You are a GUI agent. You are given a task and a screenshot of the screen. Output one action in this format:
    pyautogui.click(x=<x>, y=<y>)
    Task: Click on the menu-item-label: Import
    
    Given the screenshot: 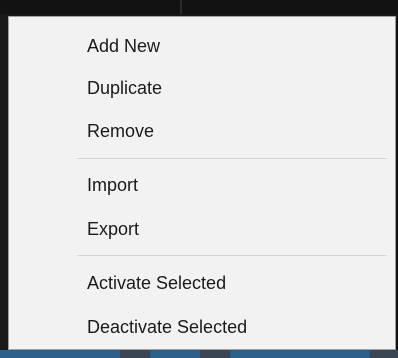 What is the action you would take?
    pyautogui.click(x=113, y=184)
    